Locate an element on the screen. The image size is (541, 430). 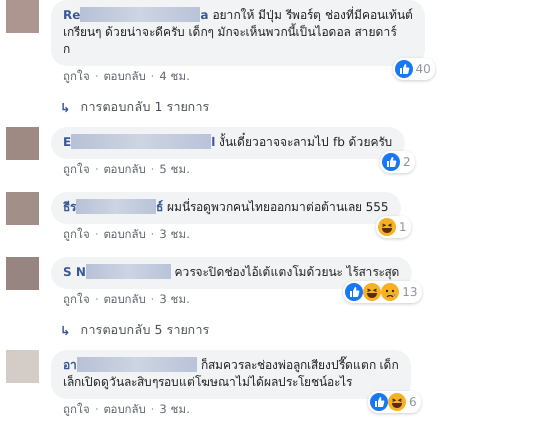
comment-text: ก็สมควรละช่องพ่อลูกเสียงปรี๊ดแตก เด็ก is located at coordinates (299, 365).